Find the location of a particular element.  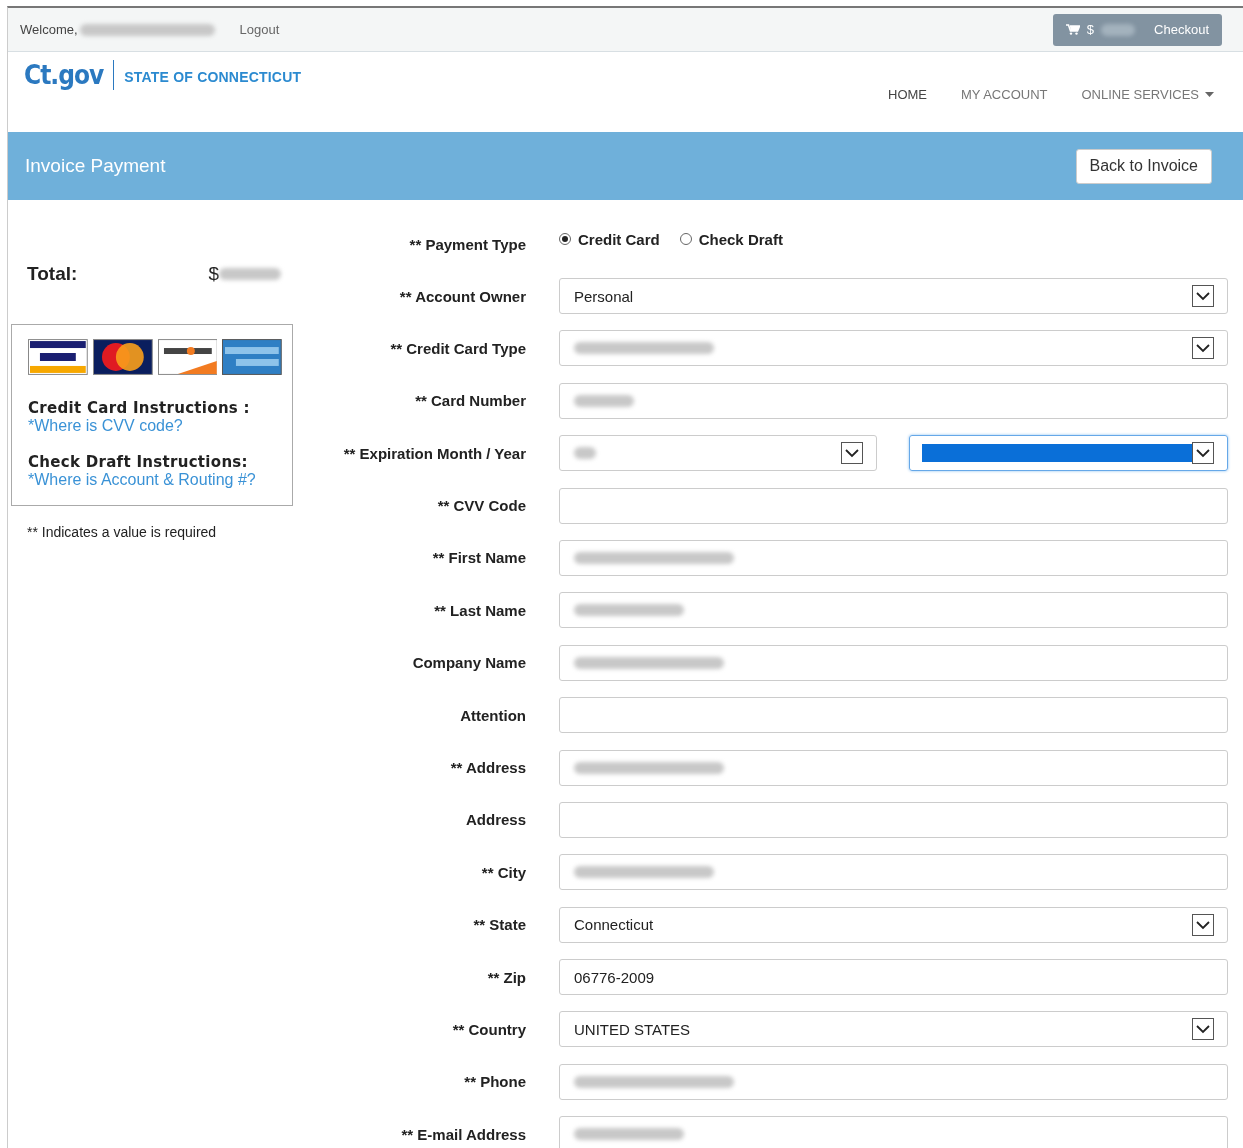

welcome-text: Welcome, is located at coordinates (49, 29).